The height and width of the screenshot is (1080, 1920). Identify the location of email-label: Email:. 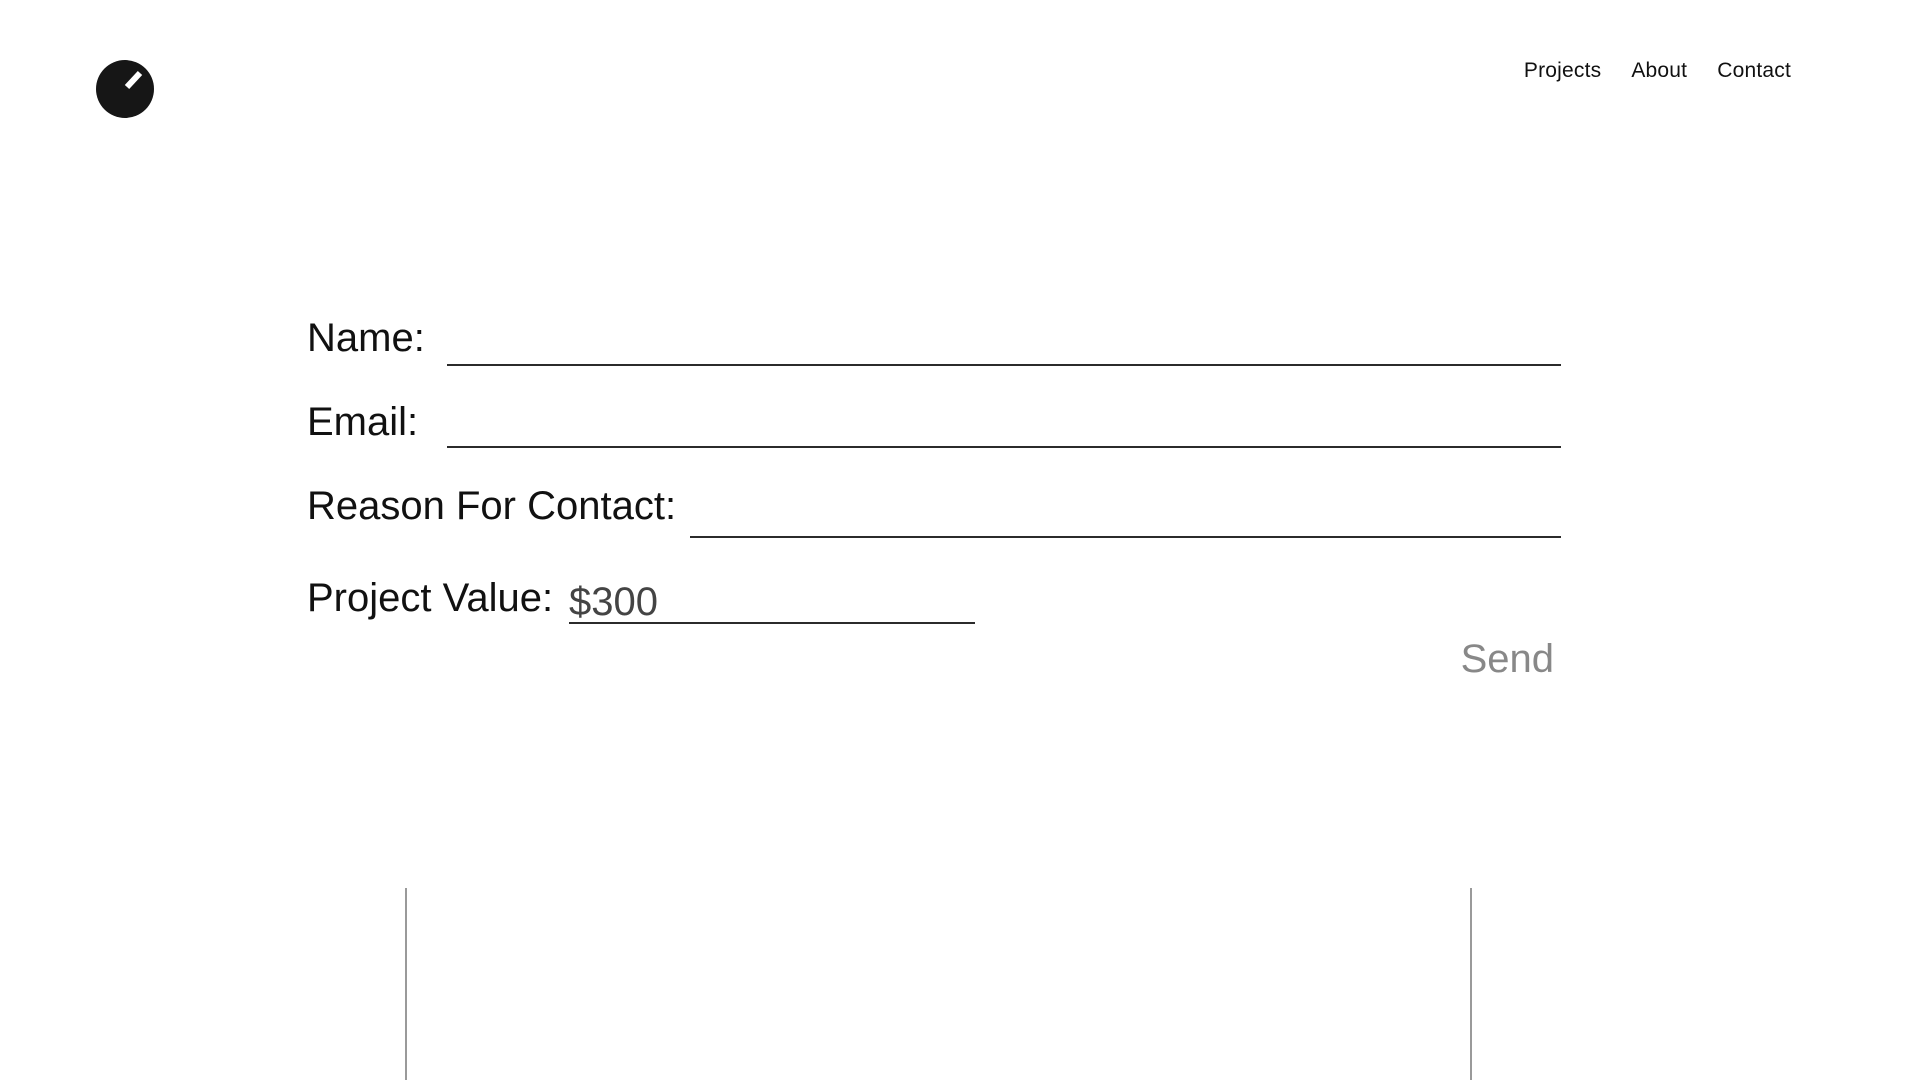
(363, 422).